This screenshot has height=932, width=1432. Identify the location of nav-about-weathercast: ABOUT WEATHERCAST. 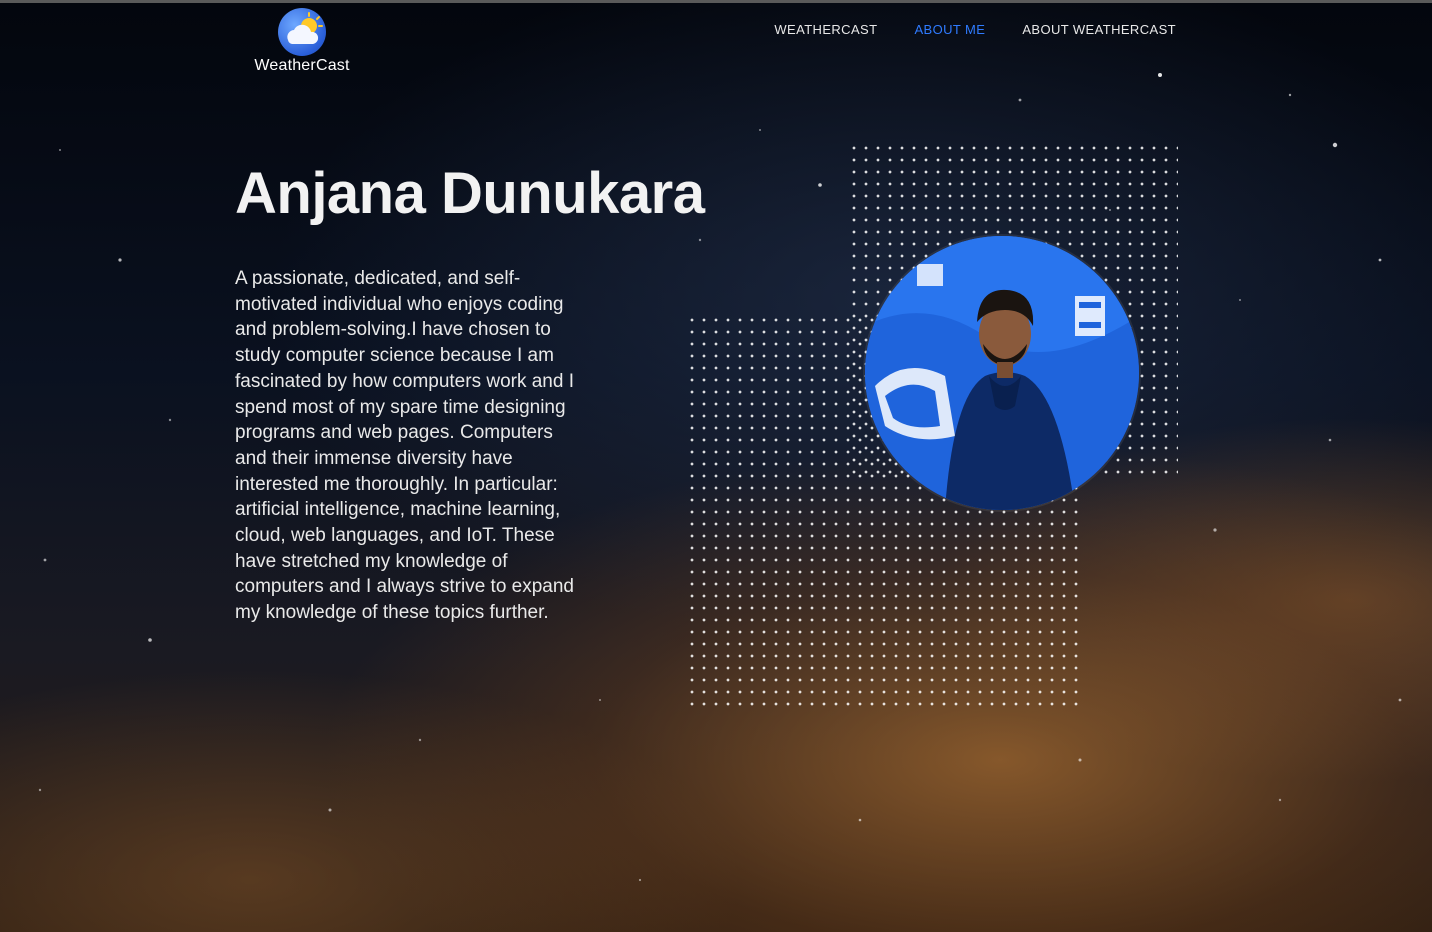
(1099, 29).